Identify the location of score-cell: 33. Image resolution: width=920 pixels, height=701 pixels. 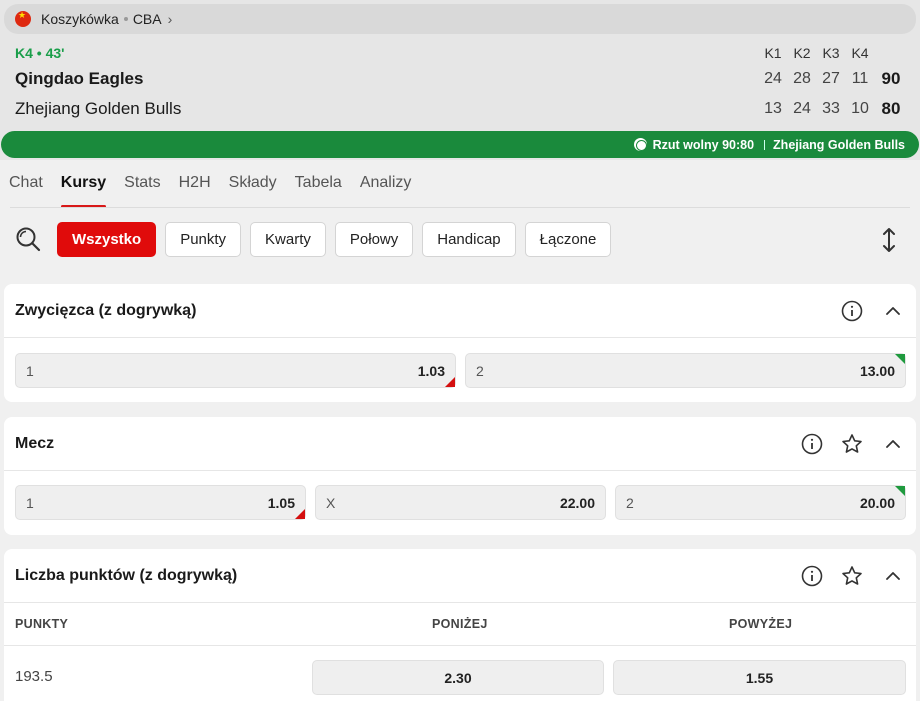
(831, 108).